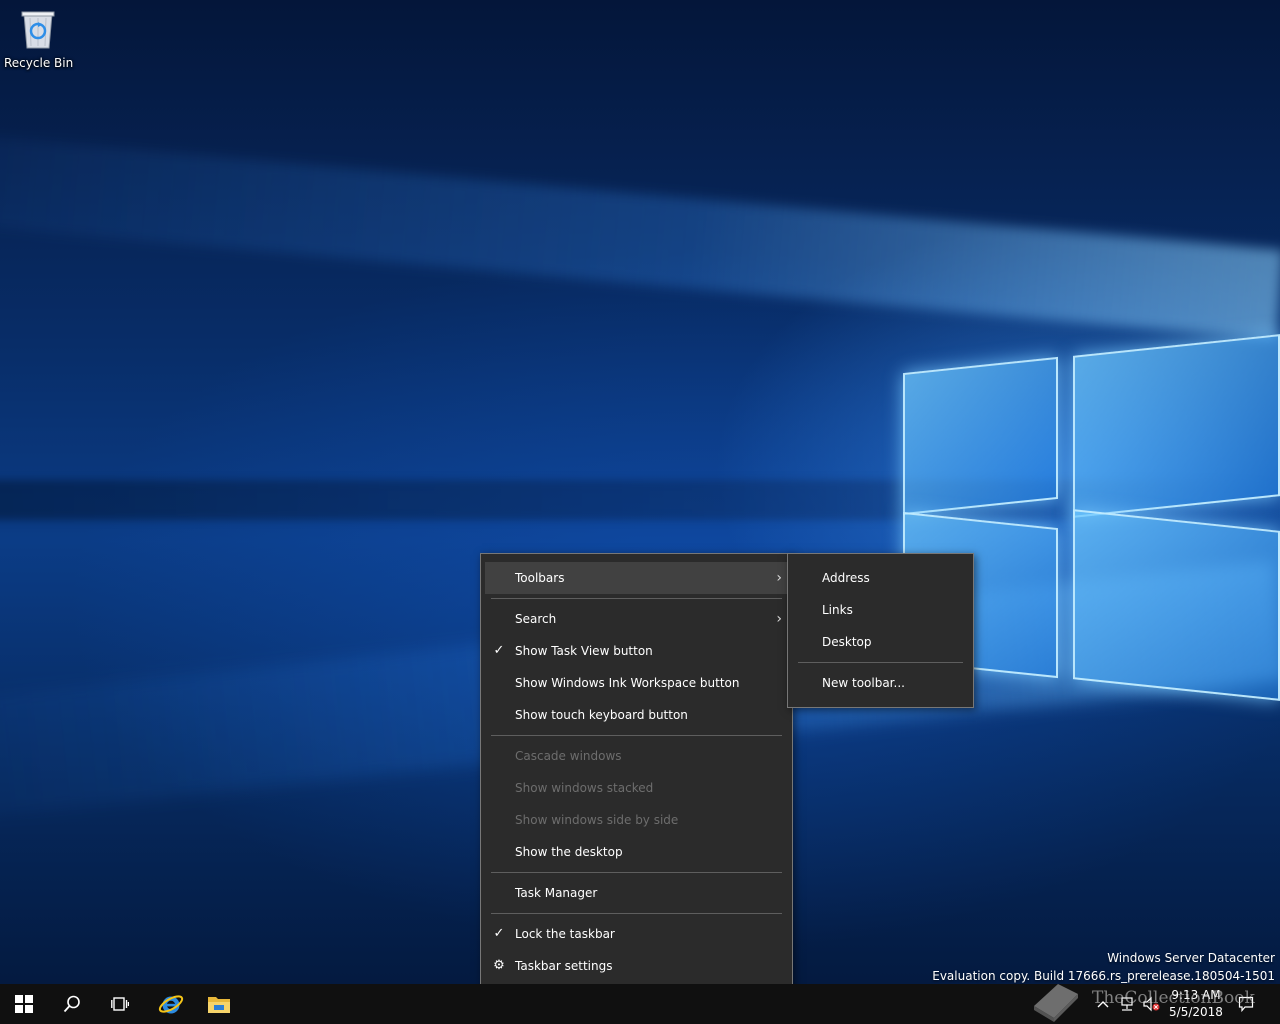 The height and width of the screenshot is (1024, 1280). I want to click on notification-icon, so click(1246, 1004).